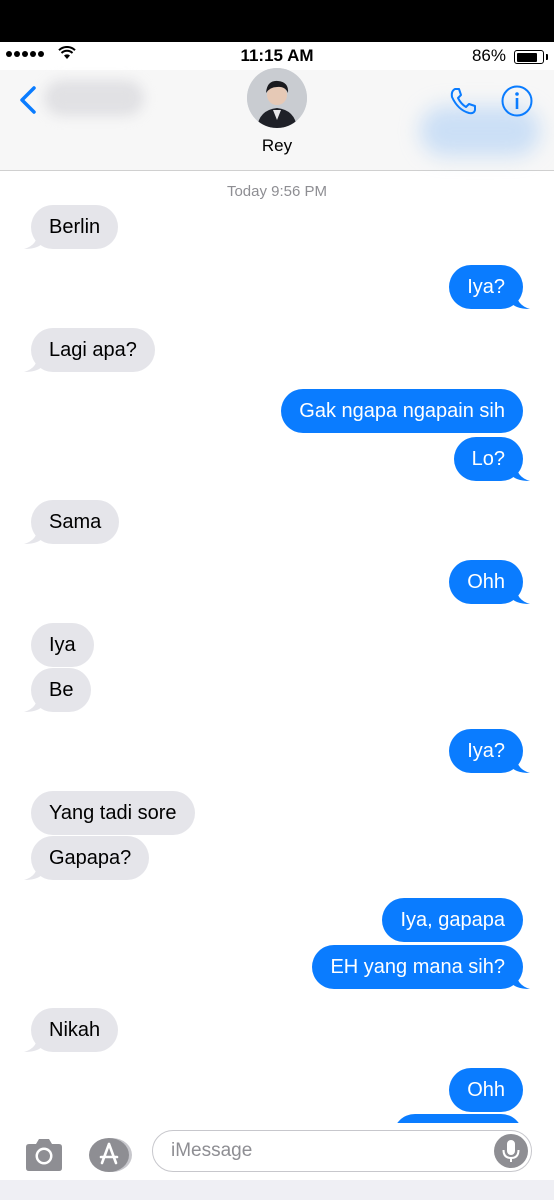 The height and width of the screenshot is (1200, 554). Describe the element at coordinates (75, 227) in the screenshot. I see `incoming-message-bubble: Berlin` at that location.